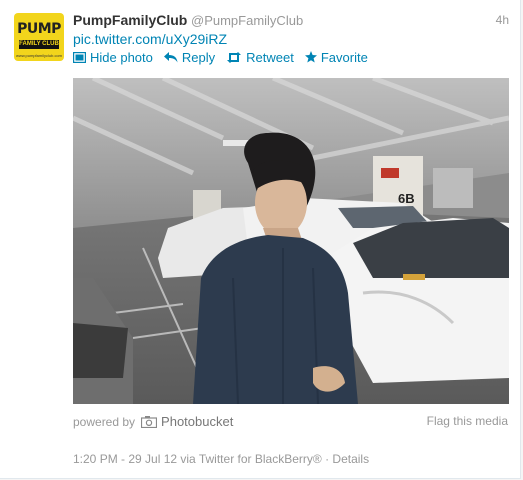 The height and width of the screenshot is (480, 523). I want to click on tweet-actions: Hide photo Reply Retweet Favorite, so click(226, 57).